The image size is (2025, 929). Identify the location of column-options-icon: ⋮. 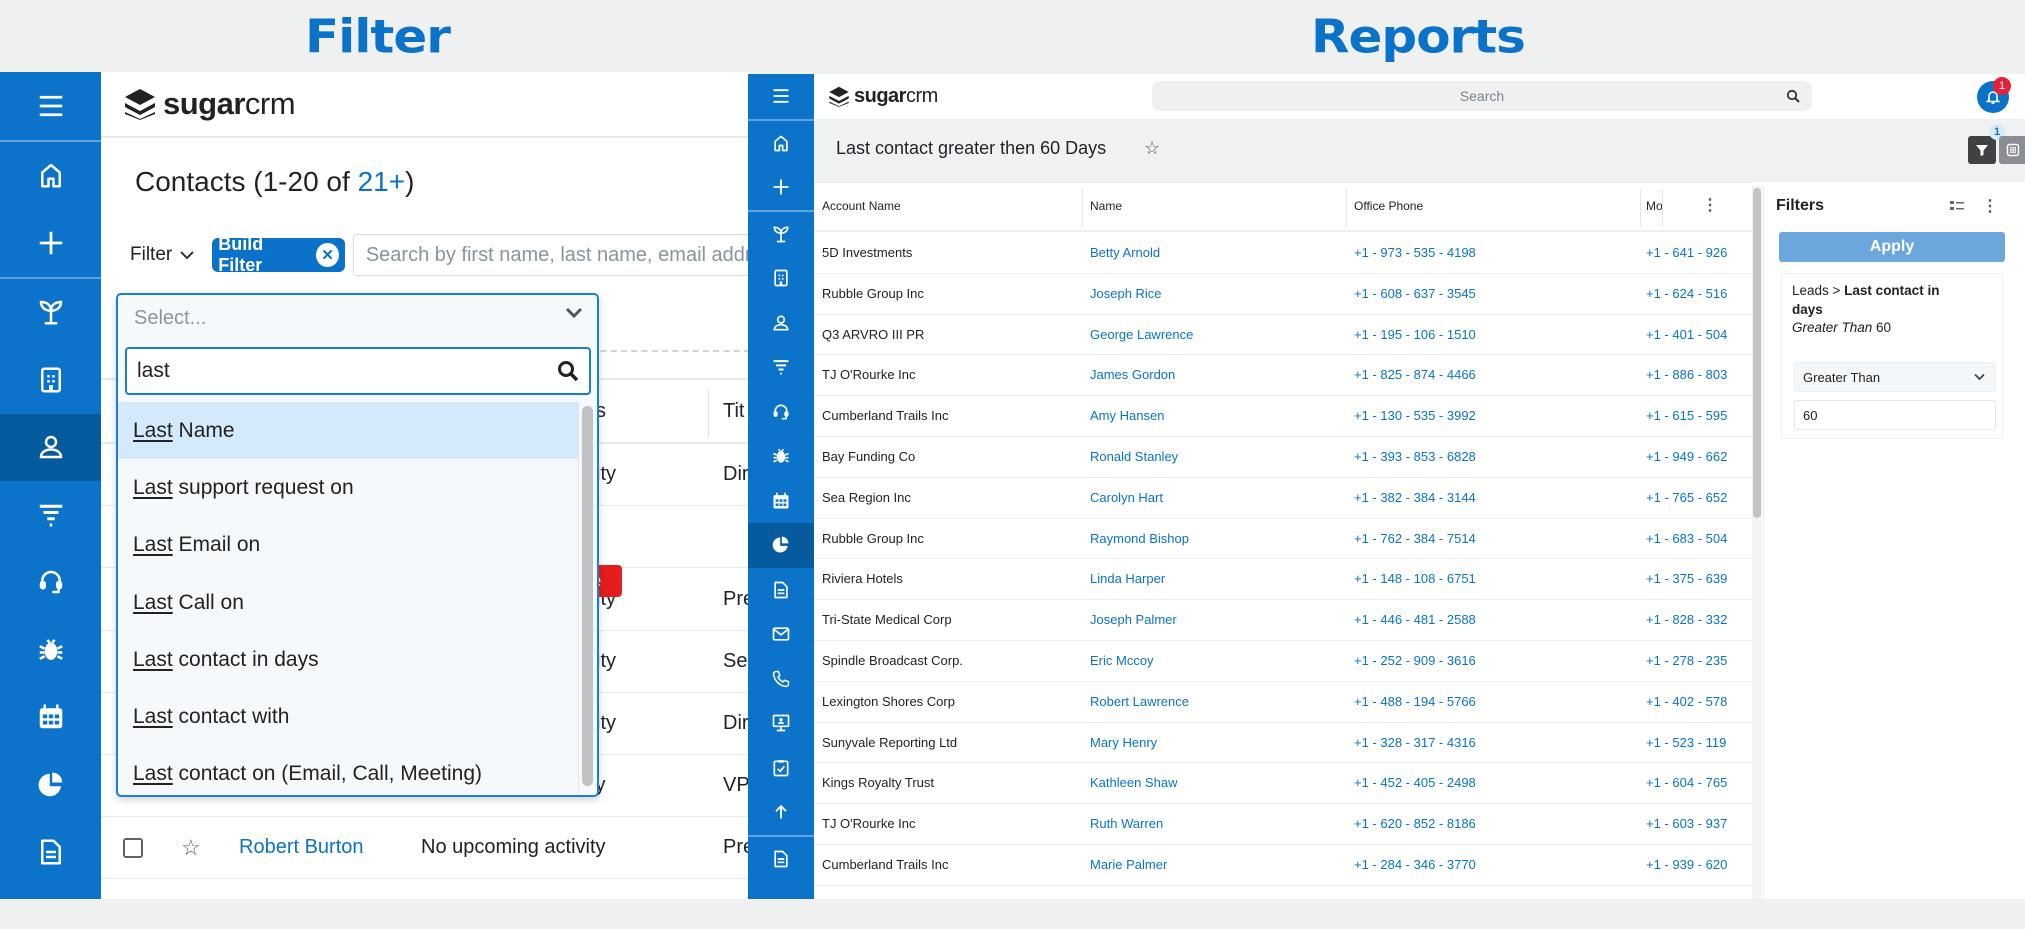
(1710, 205).